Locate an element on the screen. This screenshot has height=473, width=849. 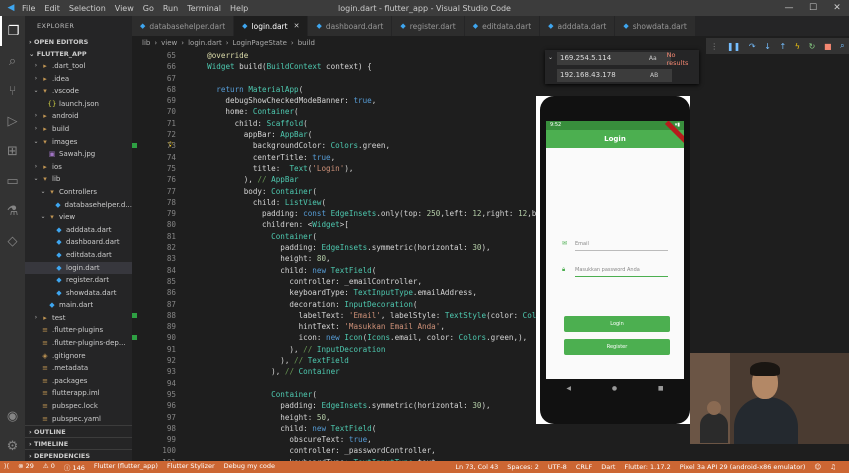
tree-item: › ▸ .idea is located at coordinates (78, 79).